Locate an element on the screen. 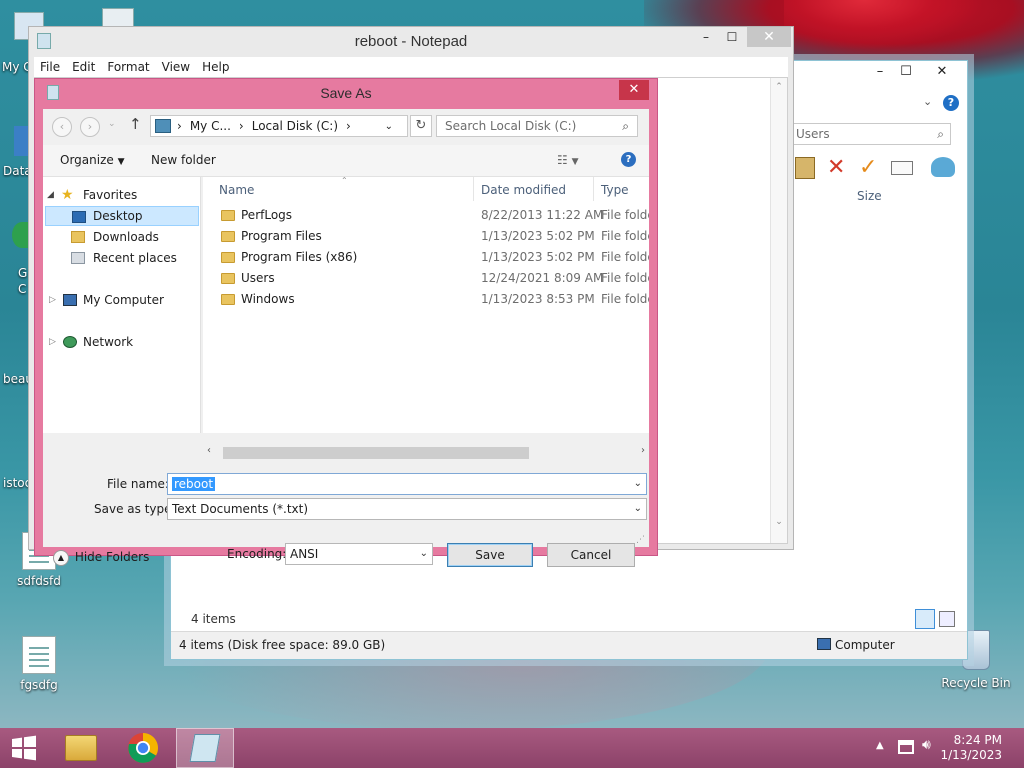 The width and height of the screenshot is (1024, 768). menu-help: Help is located at coordinates (215, 67).